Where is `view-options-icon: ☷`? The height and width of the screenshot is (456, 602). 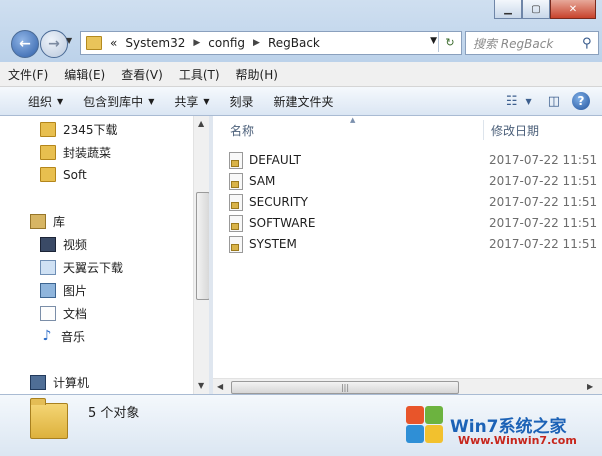 view-options-icon: ☷ is located at coordinates (512, 101).